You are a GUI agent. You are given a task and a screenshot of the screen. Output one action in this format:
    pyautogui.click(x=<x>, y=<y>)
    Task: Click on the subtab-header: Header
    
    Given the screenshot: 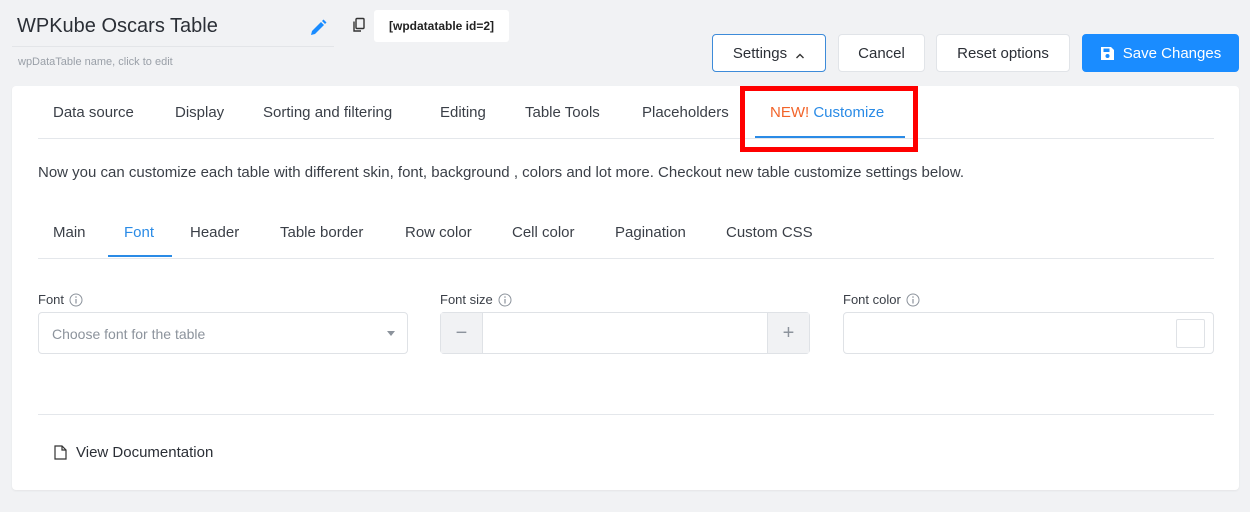 What is the action you would take?
    pyautogui.click(x=214, y=232)
    